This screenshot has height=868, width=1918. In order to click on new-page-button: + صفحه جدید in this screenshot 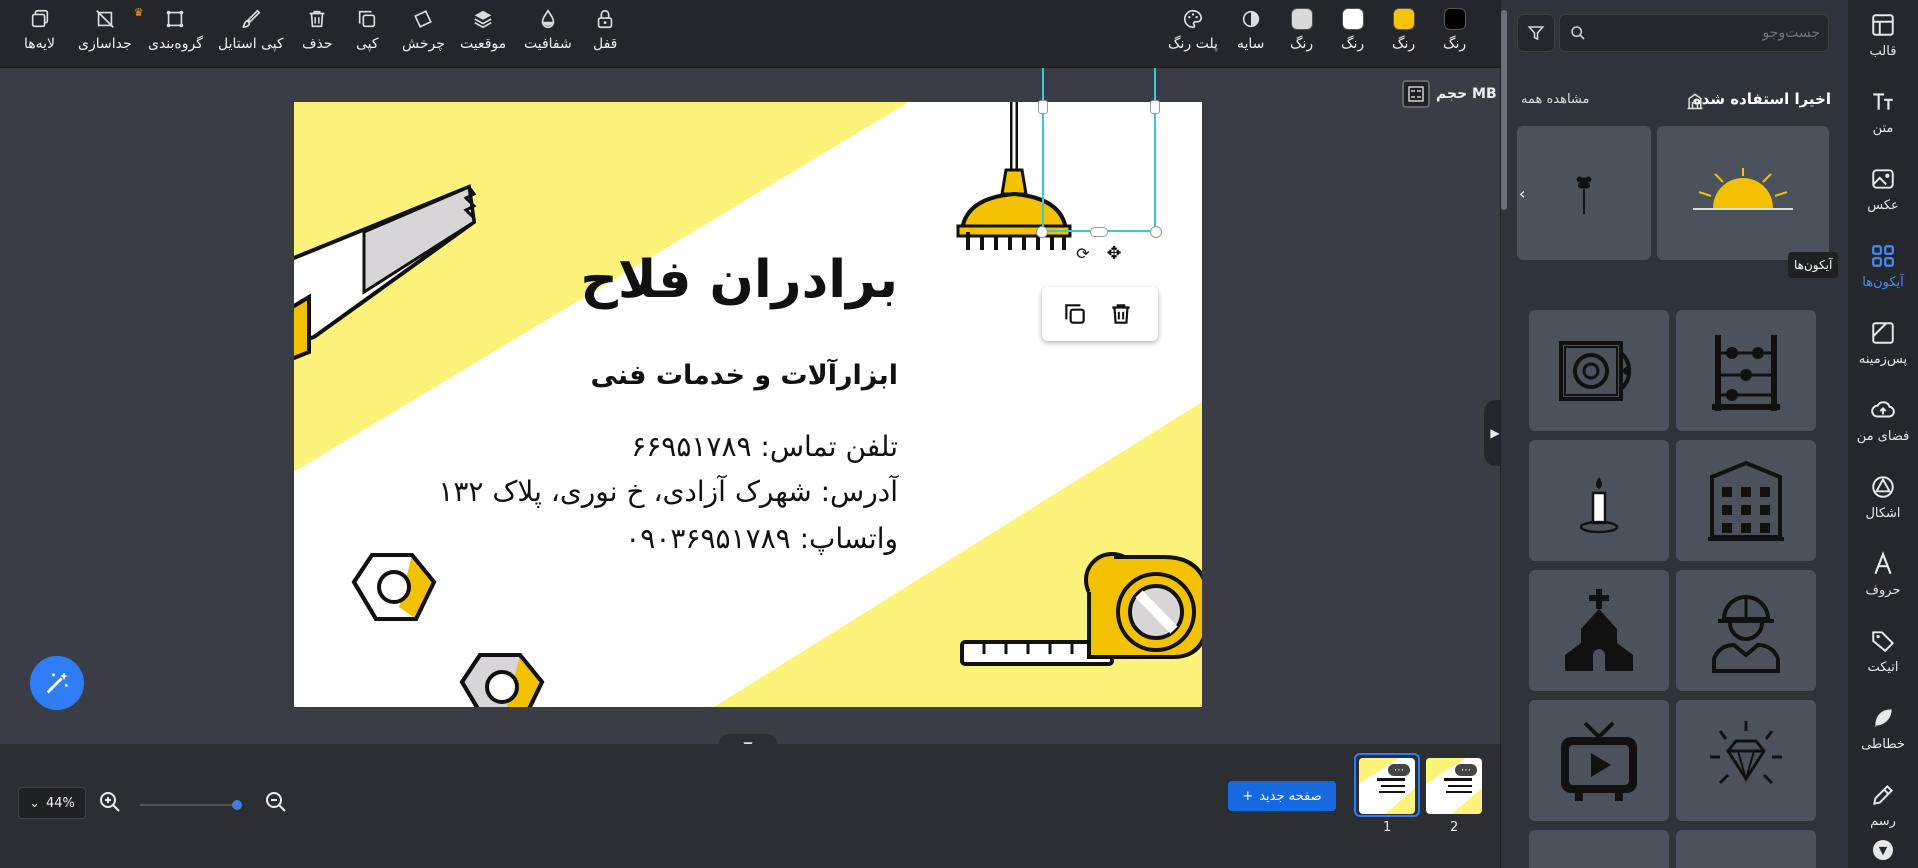, I will do `click(1282, 796)`.